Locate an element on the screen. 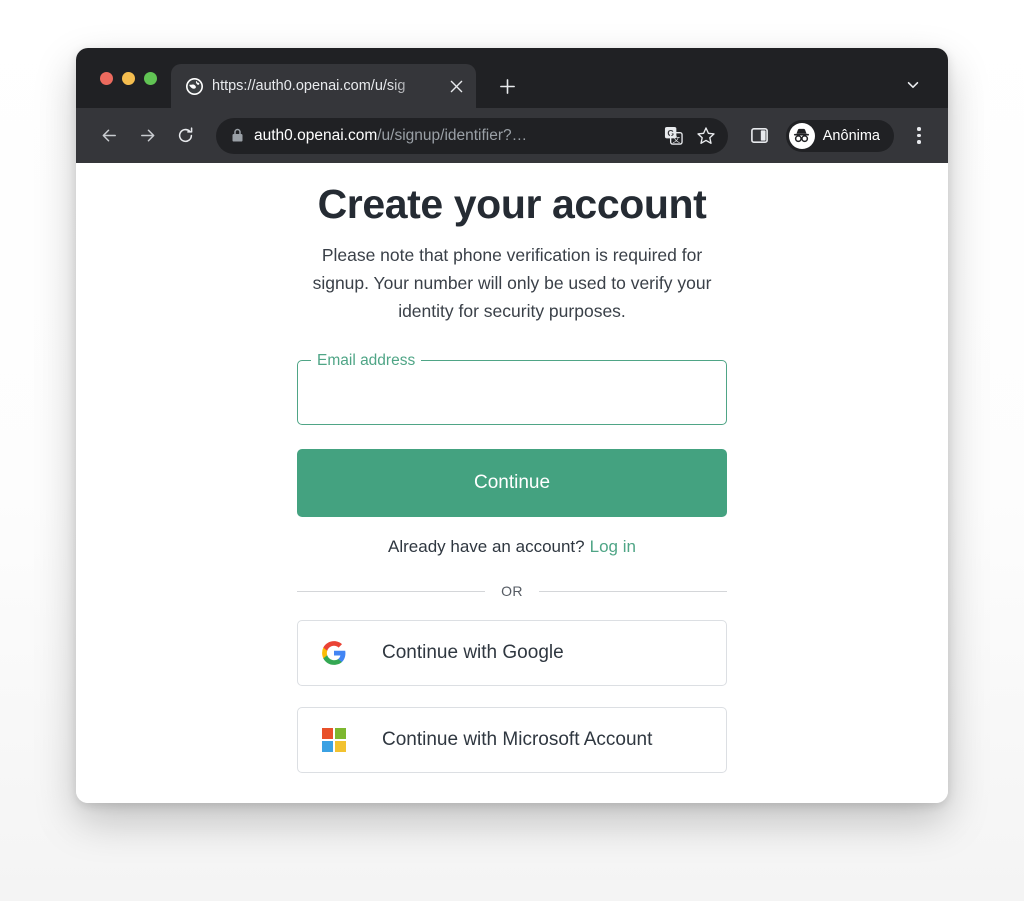 This screenshot has width=1024, height=901. ms-square-red is located at coordinates (327, 733).